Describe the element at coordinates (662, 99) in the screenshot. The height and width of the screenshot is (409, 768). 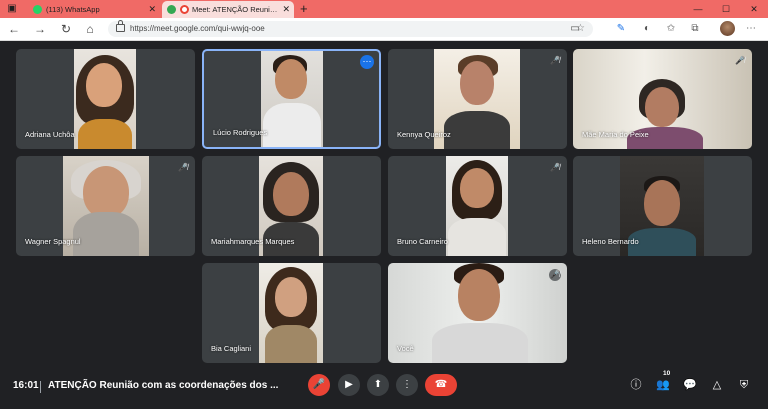
I see `participant-tile: 🎤̸ Mãe Maria do Peixe` at that location.